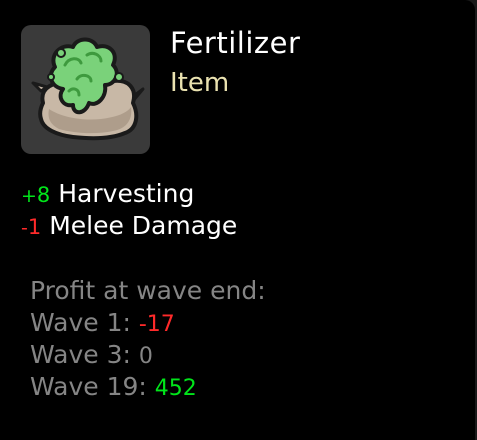 This screenshot has height=440, width=477. What do you see at coordinates (80, 322) in the screenshot?
I see `wave-label: Wave 1:` at bounding box center [80, 322].